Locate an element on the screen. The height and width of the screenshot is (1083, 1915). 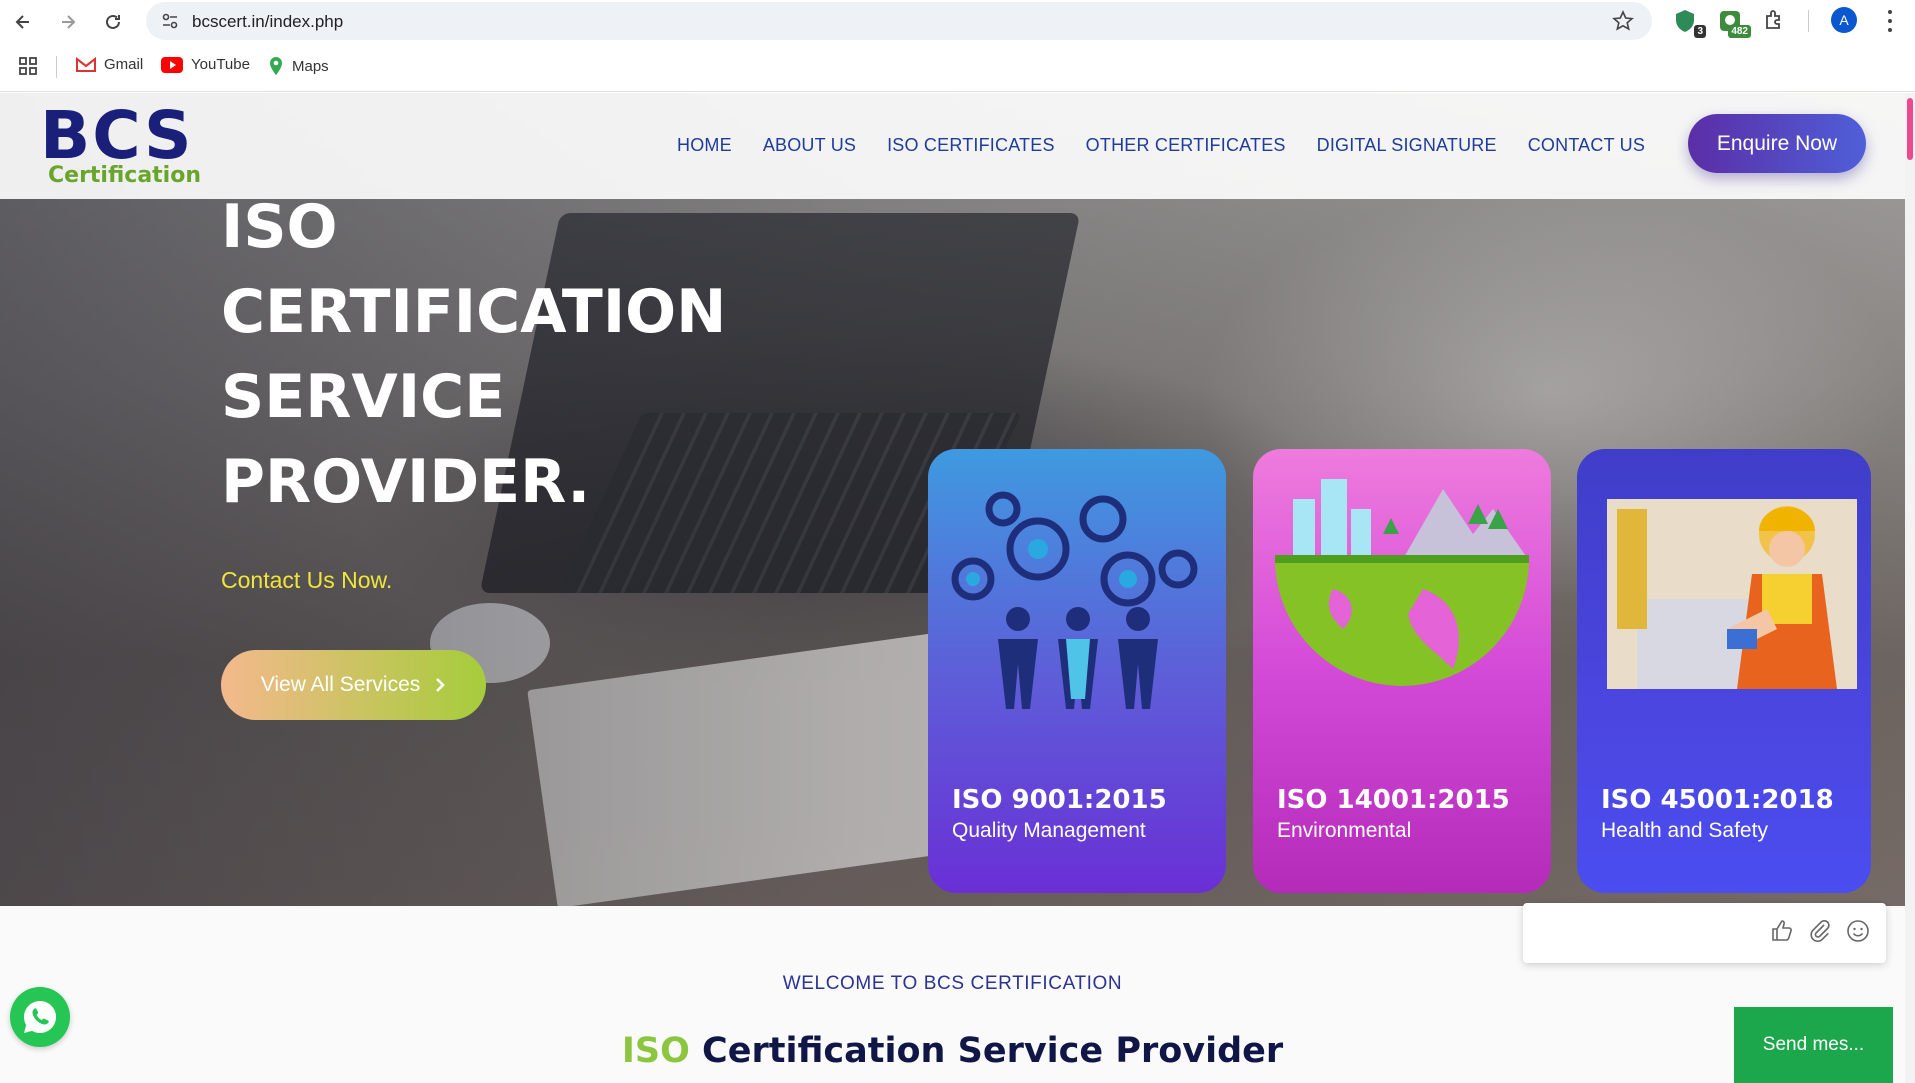
contact-now-link: Contact Us Now. is located at coordinates (306, 580).